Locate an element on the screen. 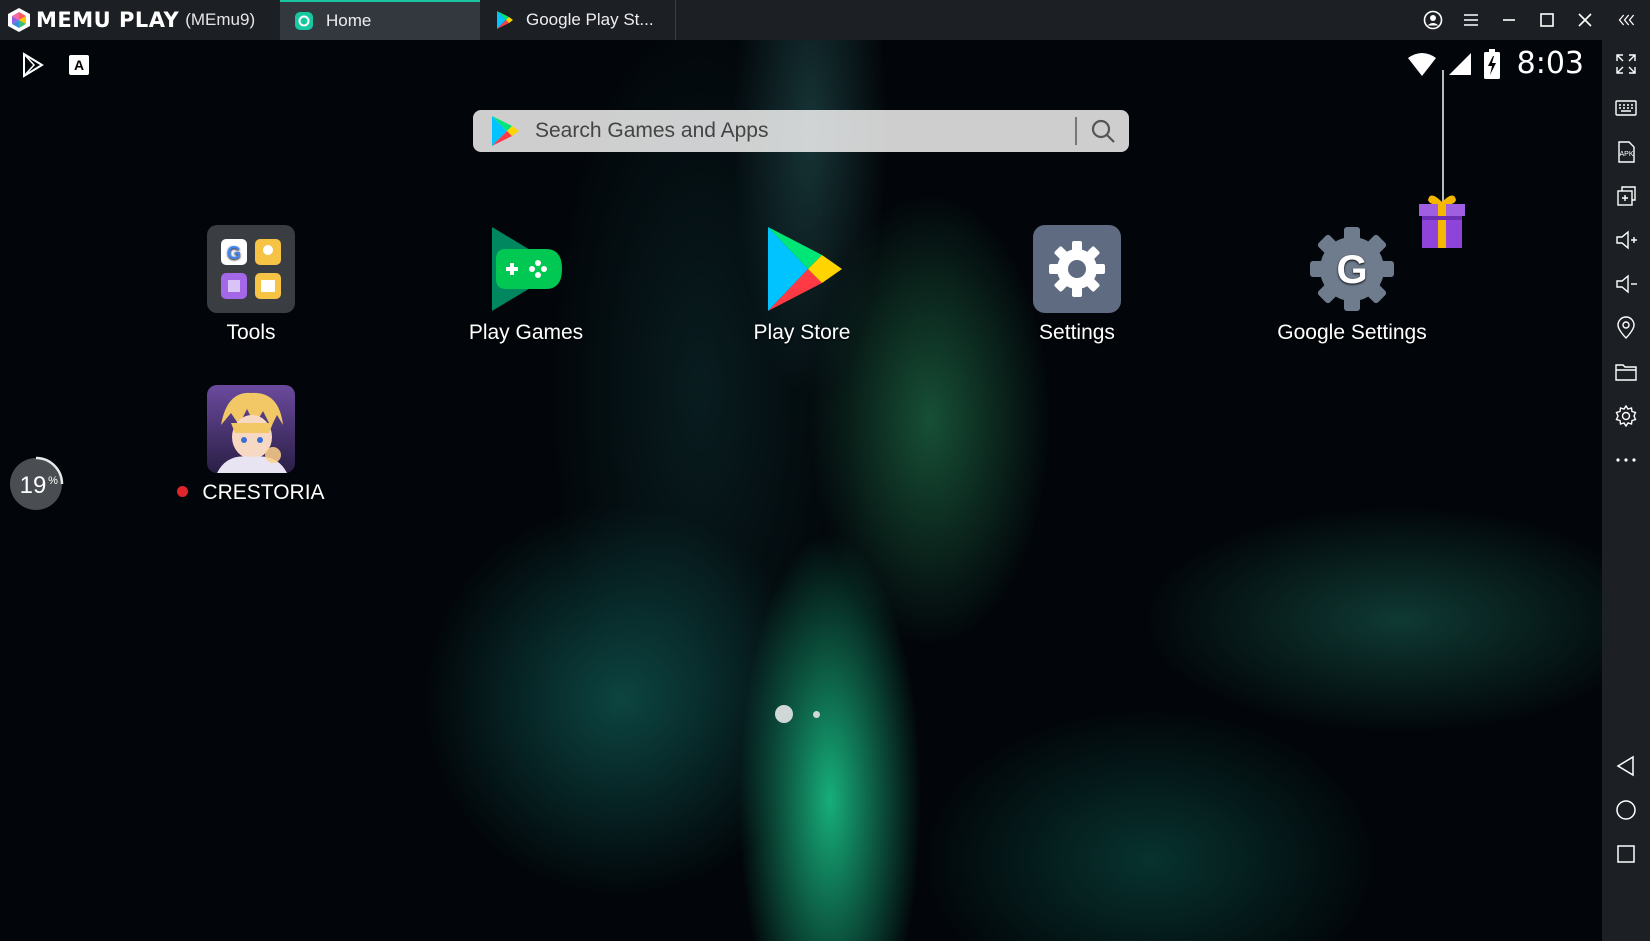 The height and width of the screenshot is (941, 1650). tab-home-label: Home is located at coordinates (349, 20).